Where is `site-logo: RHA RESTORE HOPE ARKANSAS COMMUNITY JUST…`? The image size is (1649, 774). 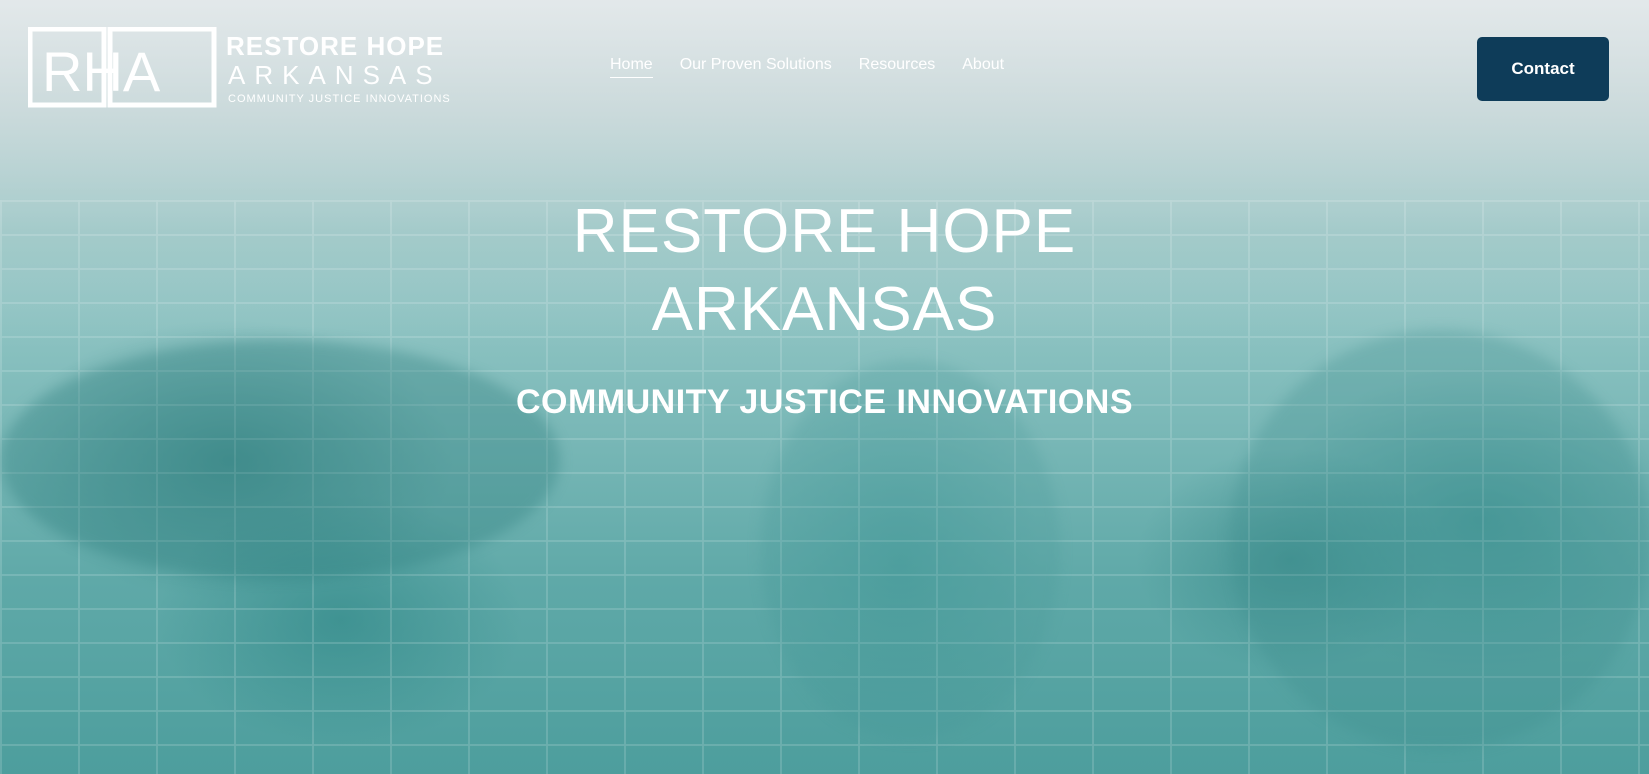 site-logo: RHA RESTORE HOPE ARKANSAS COMMUNITY JUST… is located at coordinates (243, 69).